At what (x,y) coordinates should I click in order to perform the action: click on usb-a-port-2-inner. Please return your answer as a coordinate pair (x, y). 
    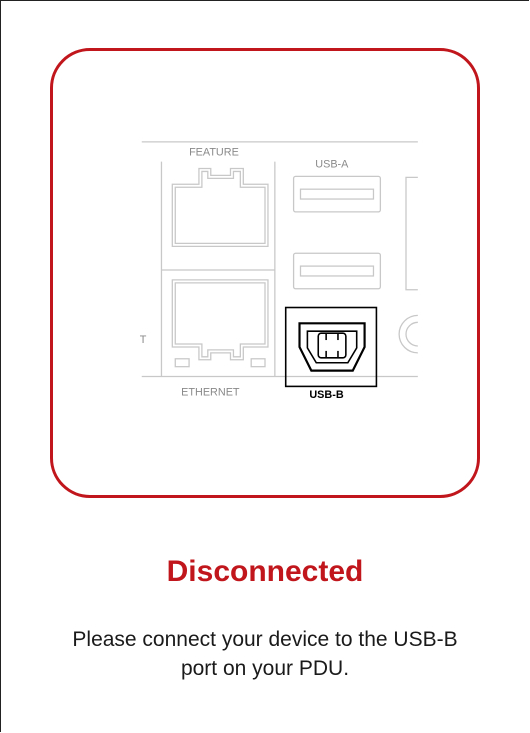
    Looking at the image, I should click on (337, 271).